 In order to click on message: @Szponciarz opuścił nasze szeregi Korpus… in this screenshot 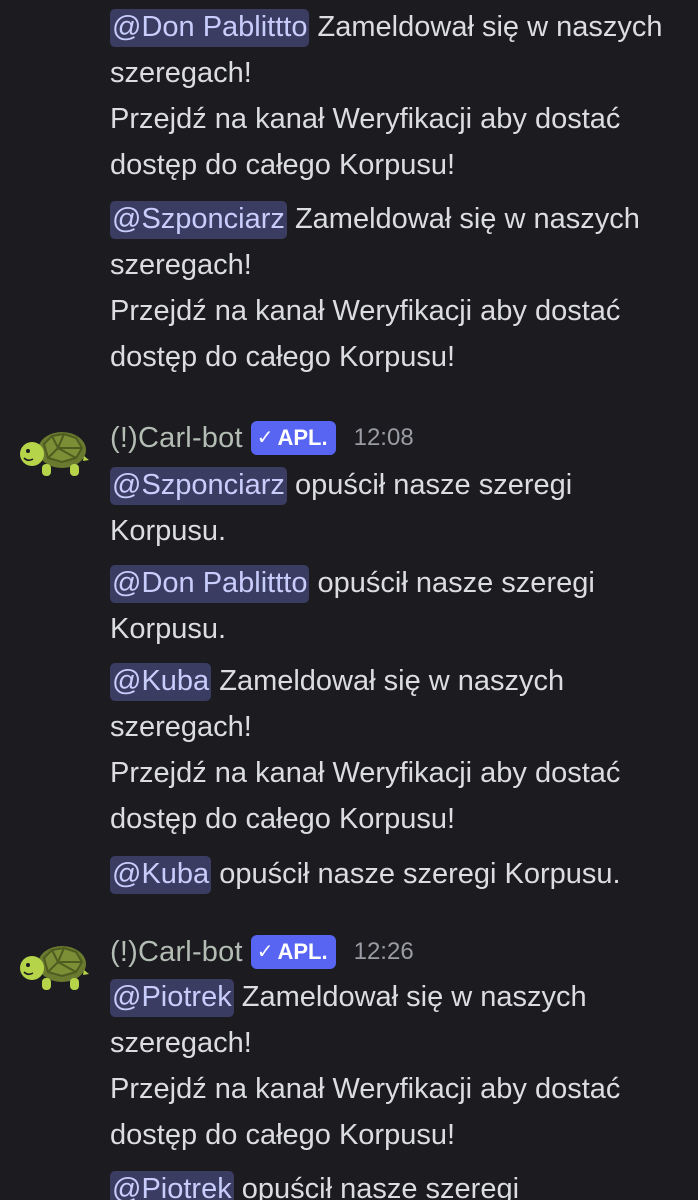, I will do `click(397, 508)`.